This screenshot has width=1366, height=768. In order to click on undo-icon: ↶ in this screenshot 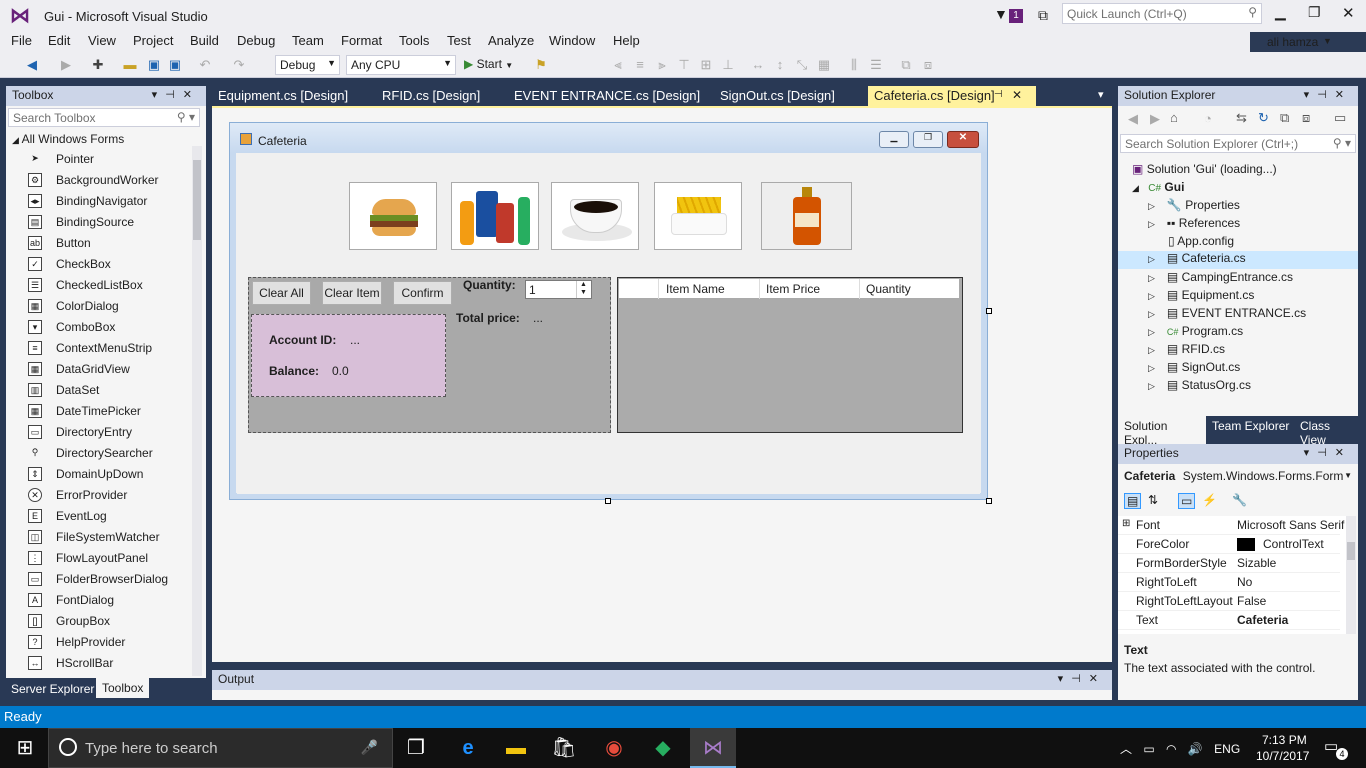, I will do `click(205, 65)`.